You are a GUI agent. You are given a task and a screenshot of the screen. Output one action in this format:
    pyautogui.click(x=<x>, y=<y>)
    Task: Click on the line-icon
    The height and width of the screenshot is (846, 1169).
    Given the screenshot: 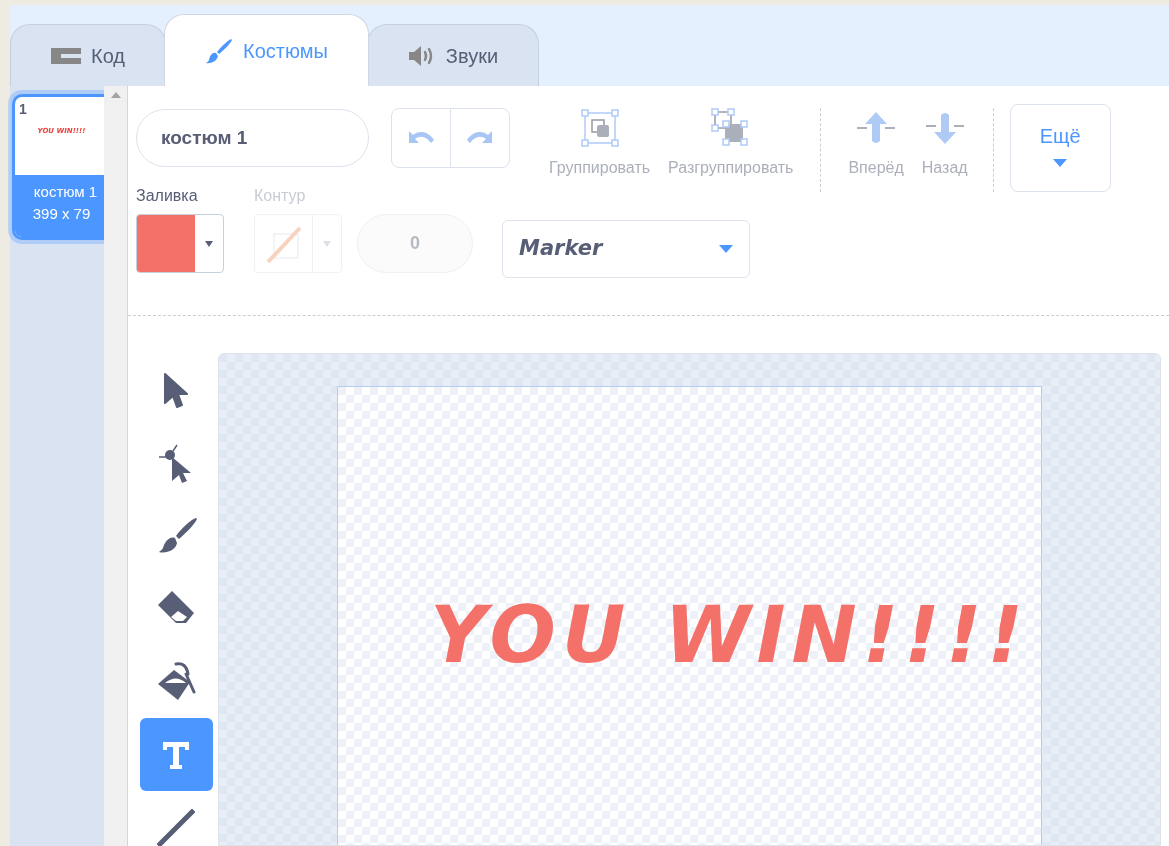 What is the action you would take?
    pyautogui.click(x=176, y=827)
    